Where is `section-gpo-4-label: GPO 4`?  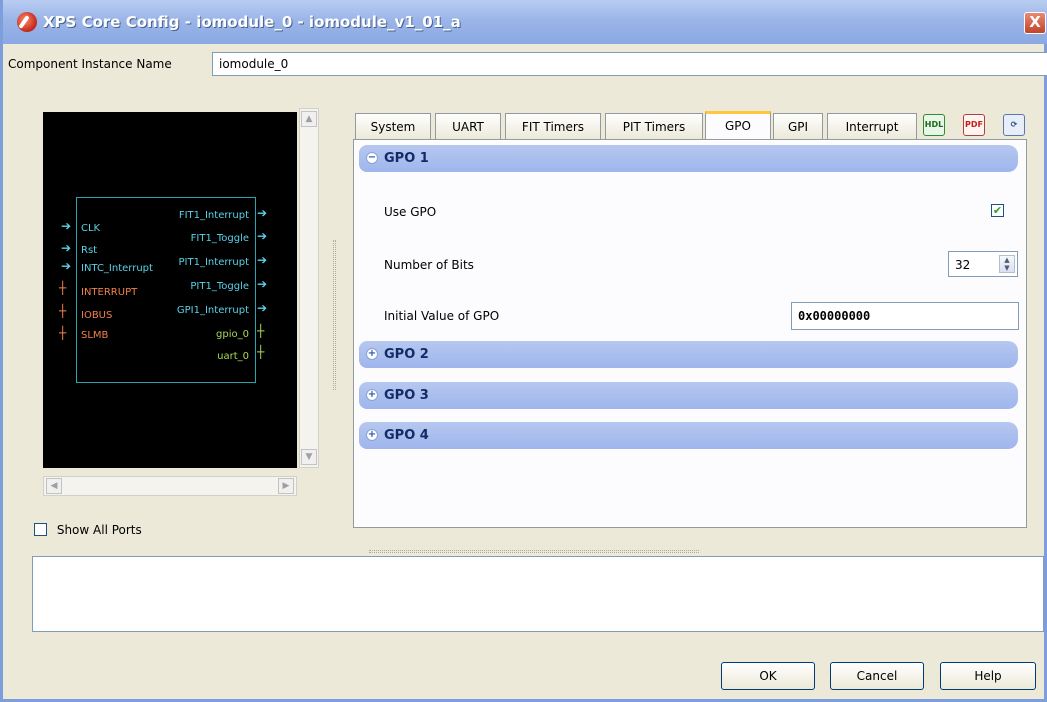
section-gpo-4-label: GPO 4 is located at coordinates (406, 435).